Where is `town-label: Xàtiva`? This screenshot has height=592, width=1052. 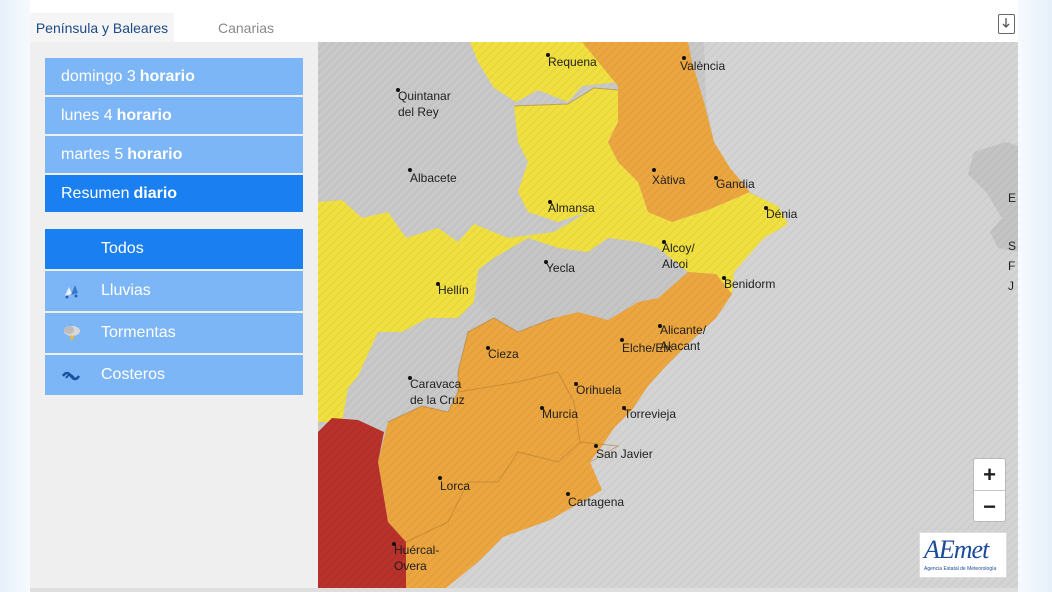
town-label: Xàtiva is located at coordinates (669, 180).